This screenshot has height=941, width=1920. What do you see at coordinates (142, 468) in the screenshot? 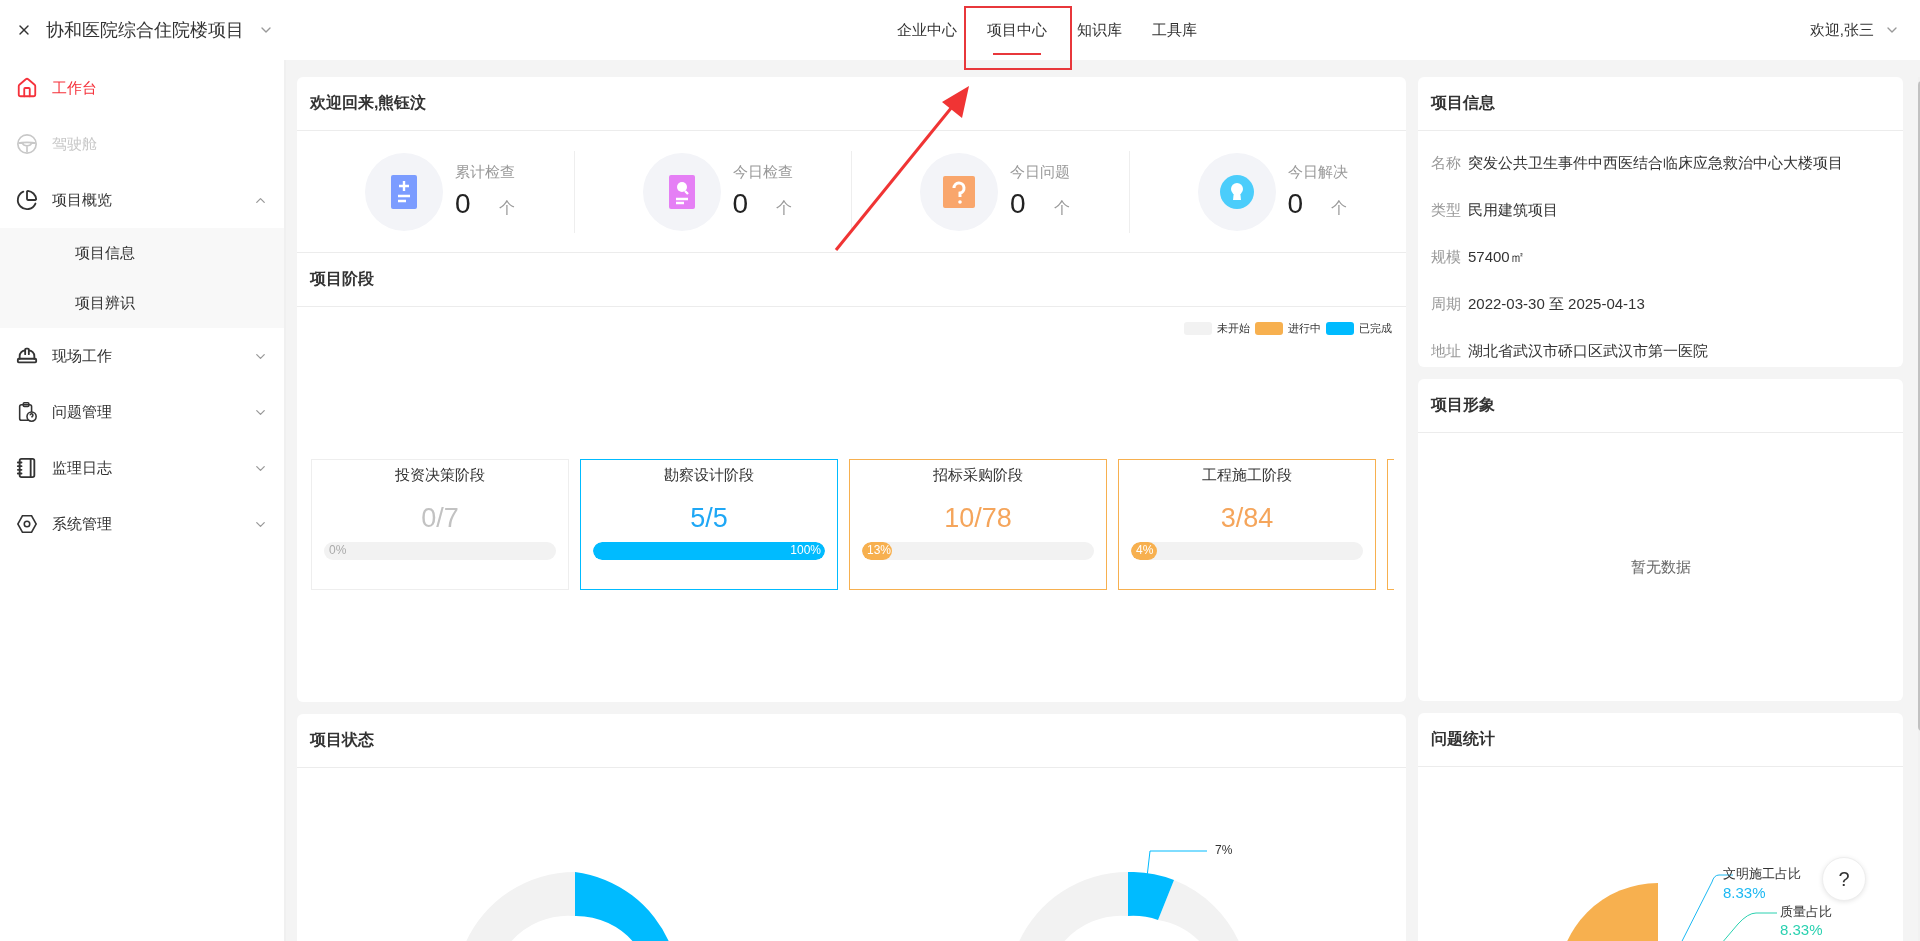
I see `sidebar-item: 监理日志` at bounding box center [142, 468].